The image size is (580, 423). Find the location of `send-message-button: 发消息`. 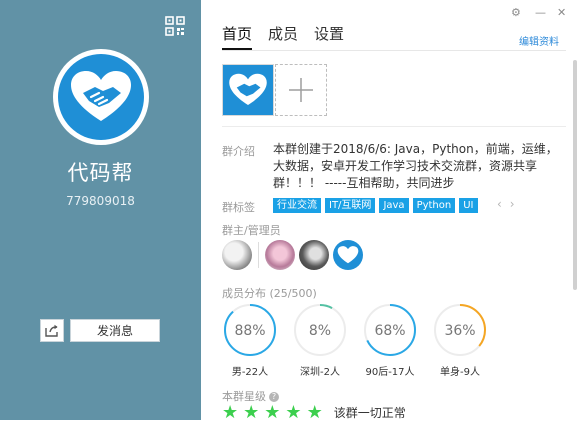

send-message-button: 发消息 is located at coordinates (115, 330).